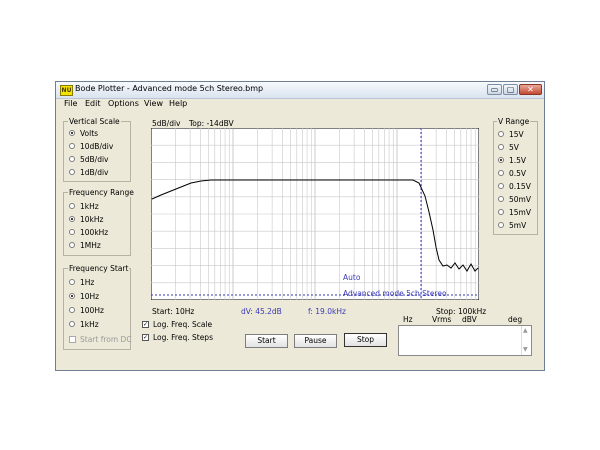  Describe the element at coordinates (520, 199) in the screenshot. I see `radio-label: 50mV` at that location.